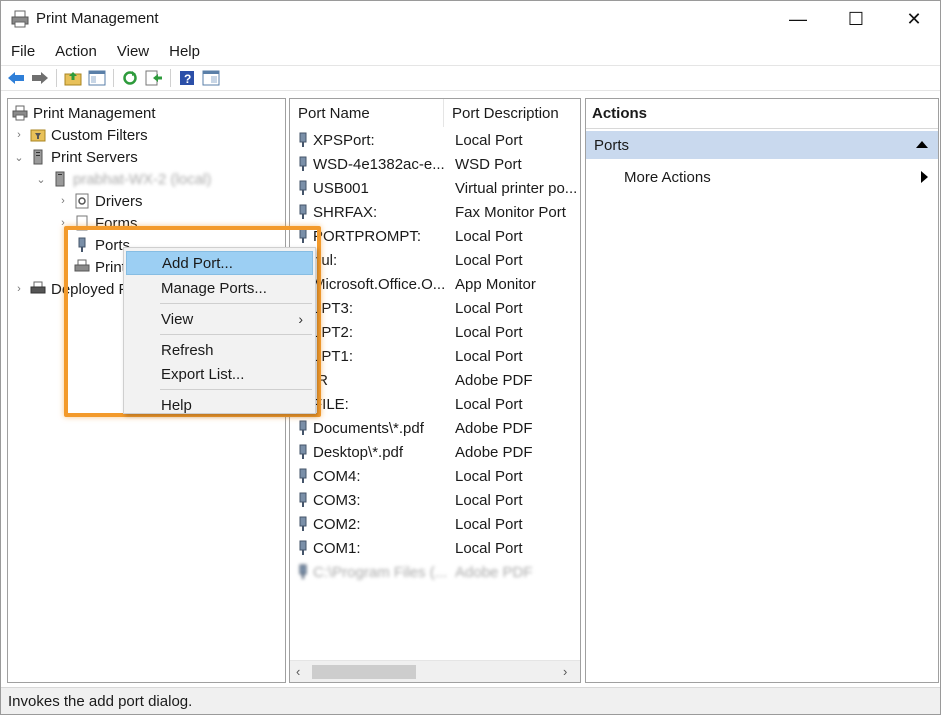 Image resolution: width=941 pixels, height=715 pixels. I want to click on menu-action: Action, so click(76, 51).